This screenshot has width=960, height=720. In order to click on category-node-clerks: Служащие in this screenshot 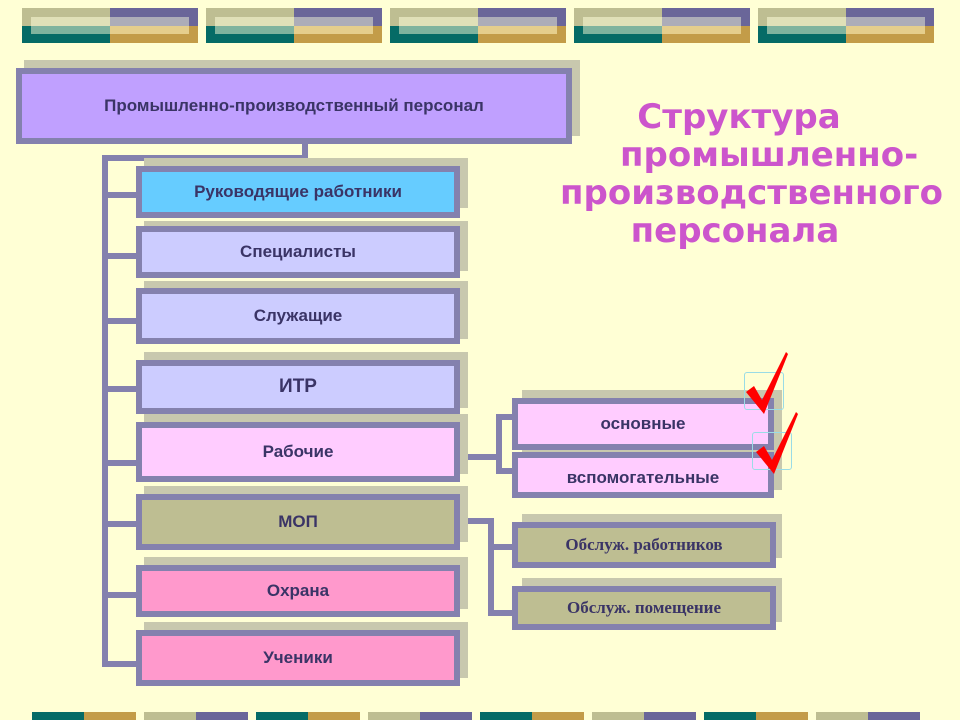, I will do `click(298, 316)`.